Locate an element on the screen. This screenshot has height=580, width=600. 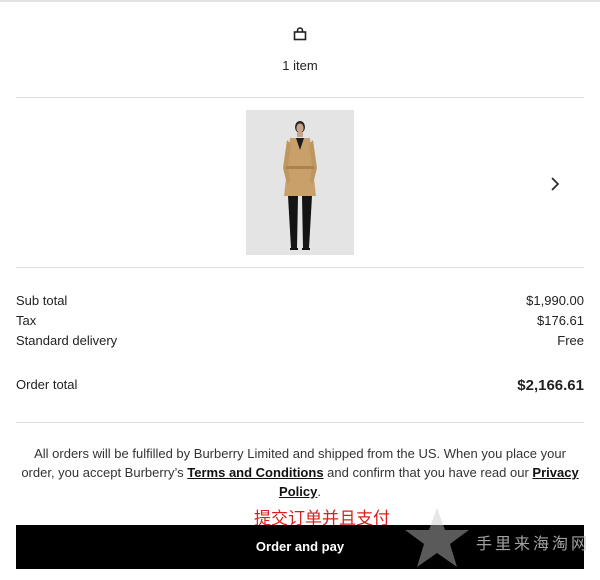
delivery-value: Free is located at coordinates (570, 340).